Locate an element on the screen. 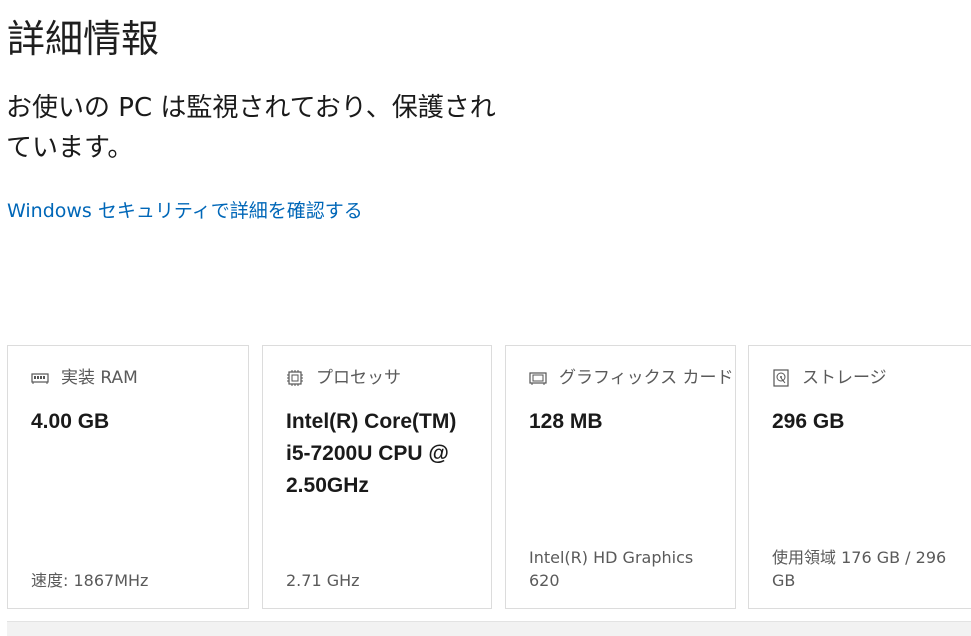  ram-icon is located at coordinates (40, 378).